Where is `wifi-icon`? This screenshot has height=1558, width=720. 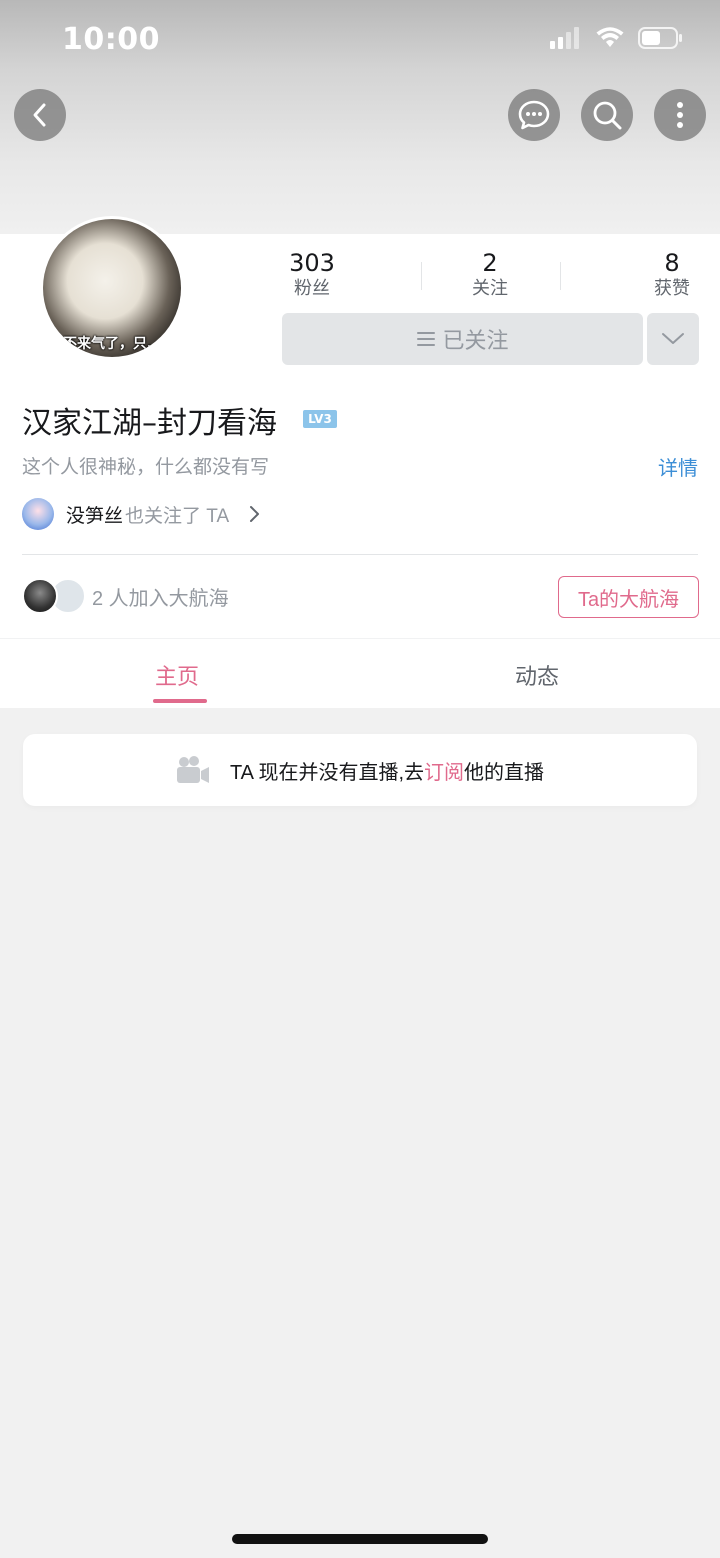
wifi-icon is located at coordinates (610, 37).